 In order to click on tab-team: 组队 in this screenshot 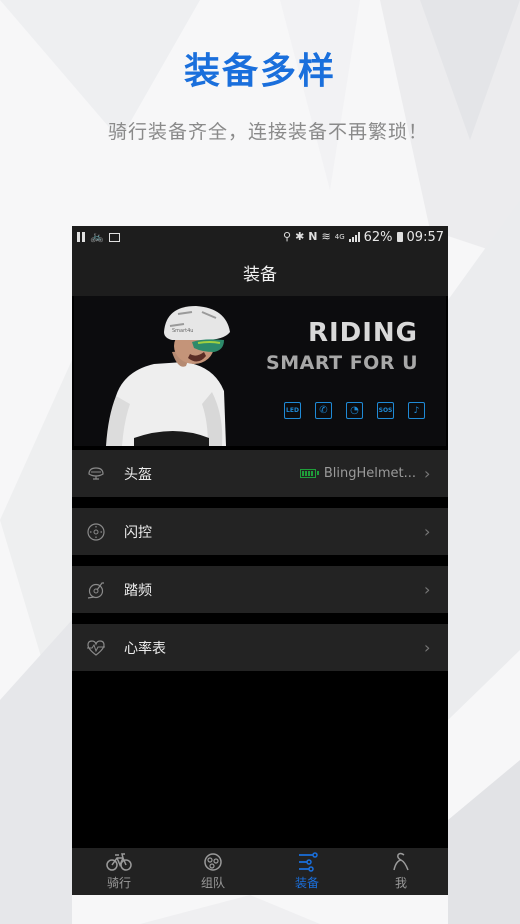, I will do `click(213, 871)`.